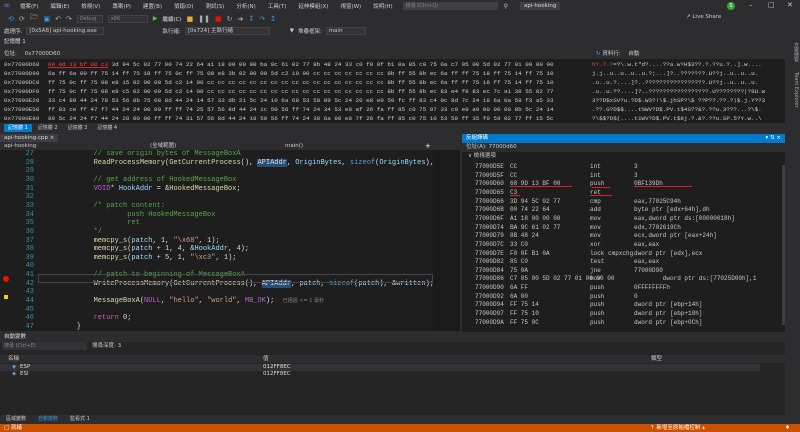 This screenshot has width=800, height=432. What do you see at coordinates (787, 428) in the screenshot?
I see `notifications-icon: ♦` at bounding box center [787, 428].